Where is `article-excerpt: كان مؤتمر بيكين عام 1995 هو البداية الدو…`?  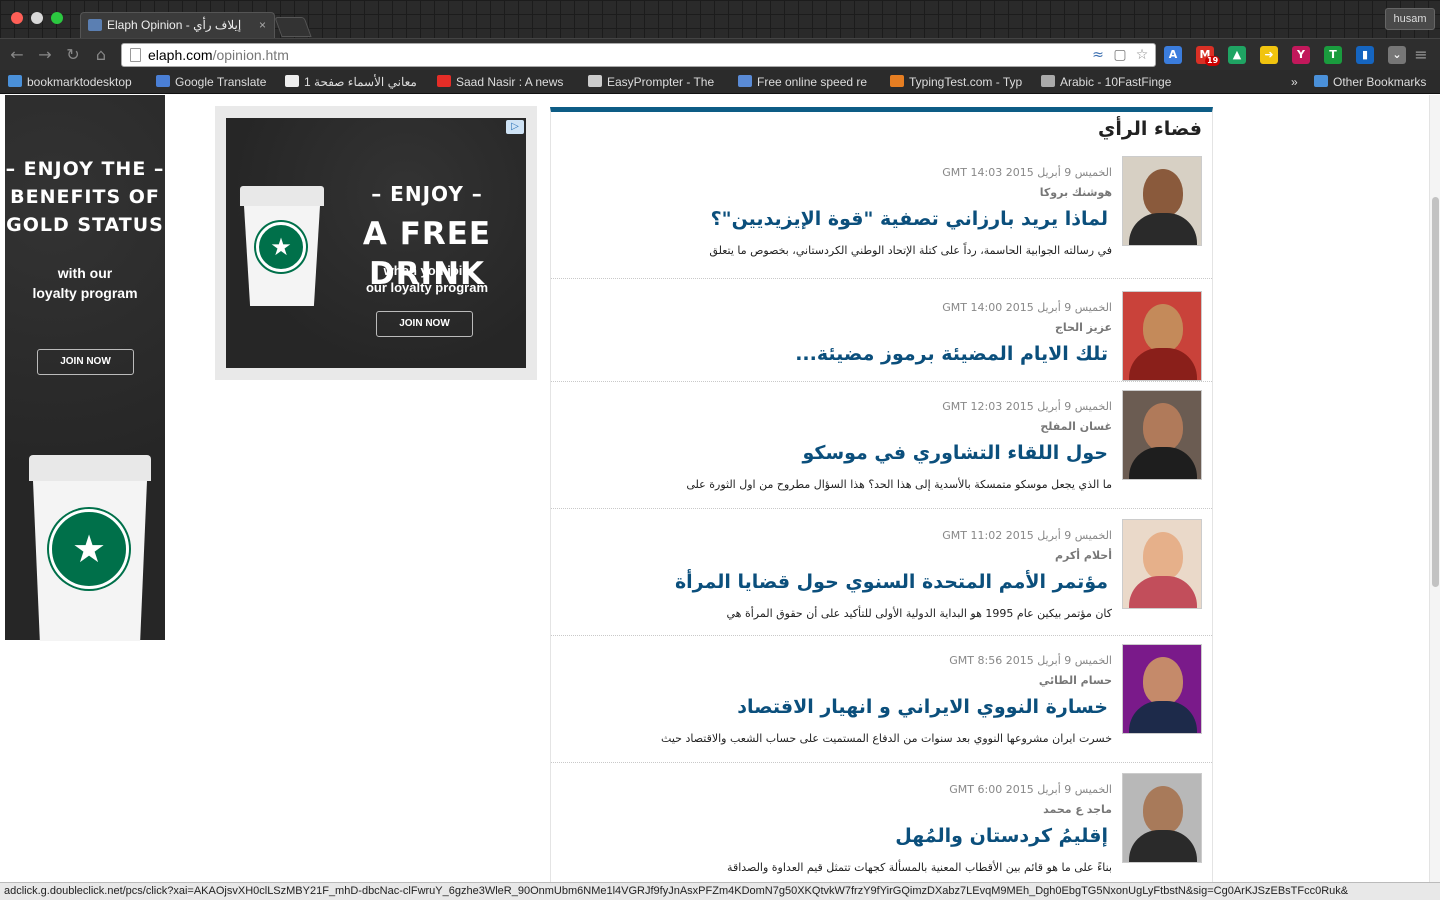 article-excerpt: كان مؤتمر بيكين عام 1995 هو البداية الدو… is located at coordinates (919, 613).